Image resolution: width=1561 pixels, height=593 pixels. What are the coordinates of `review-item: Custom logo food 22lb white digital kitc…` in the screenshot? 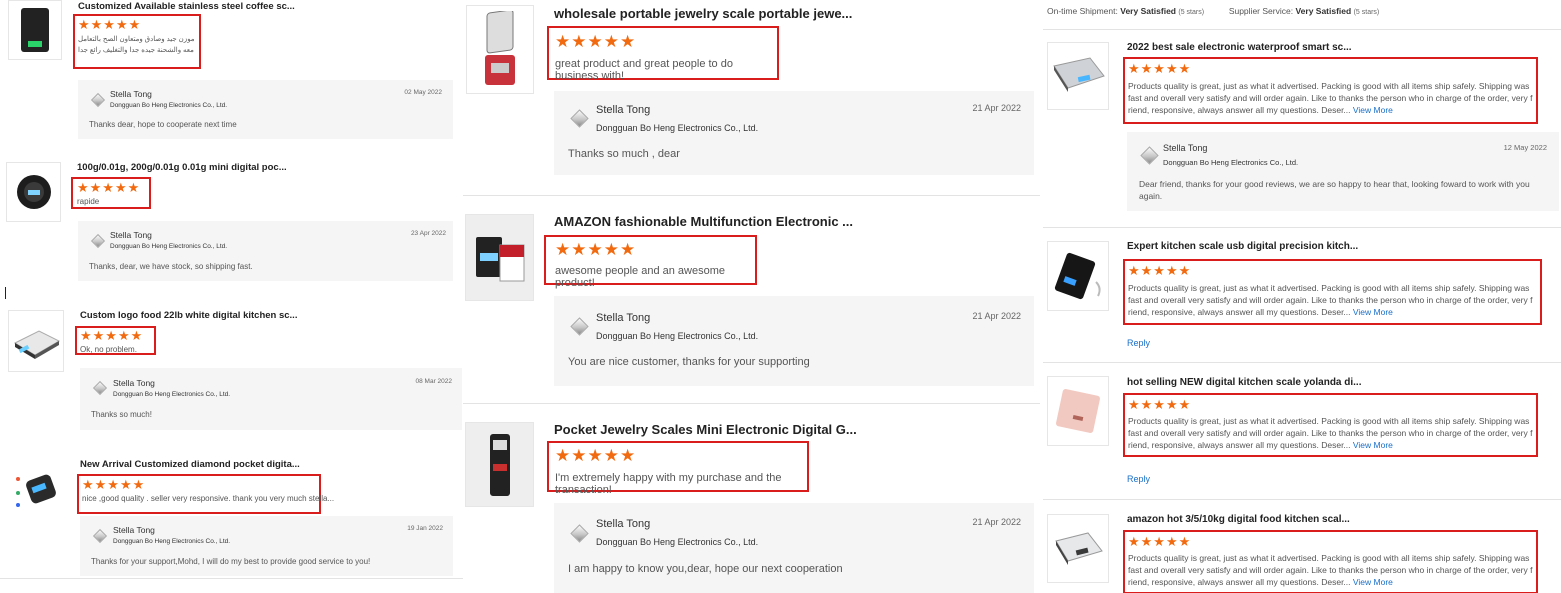 It's located at (231, 378).